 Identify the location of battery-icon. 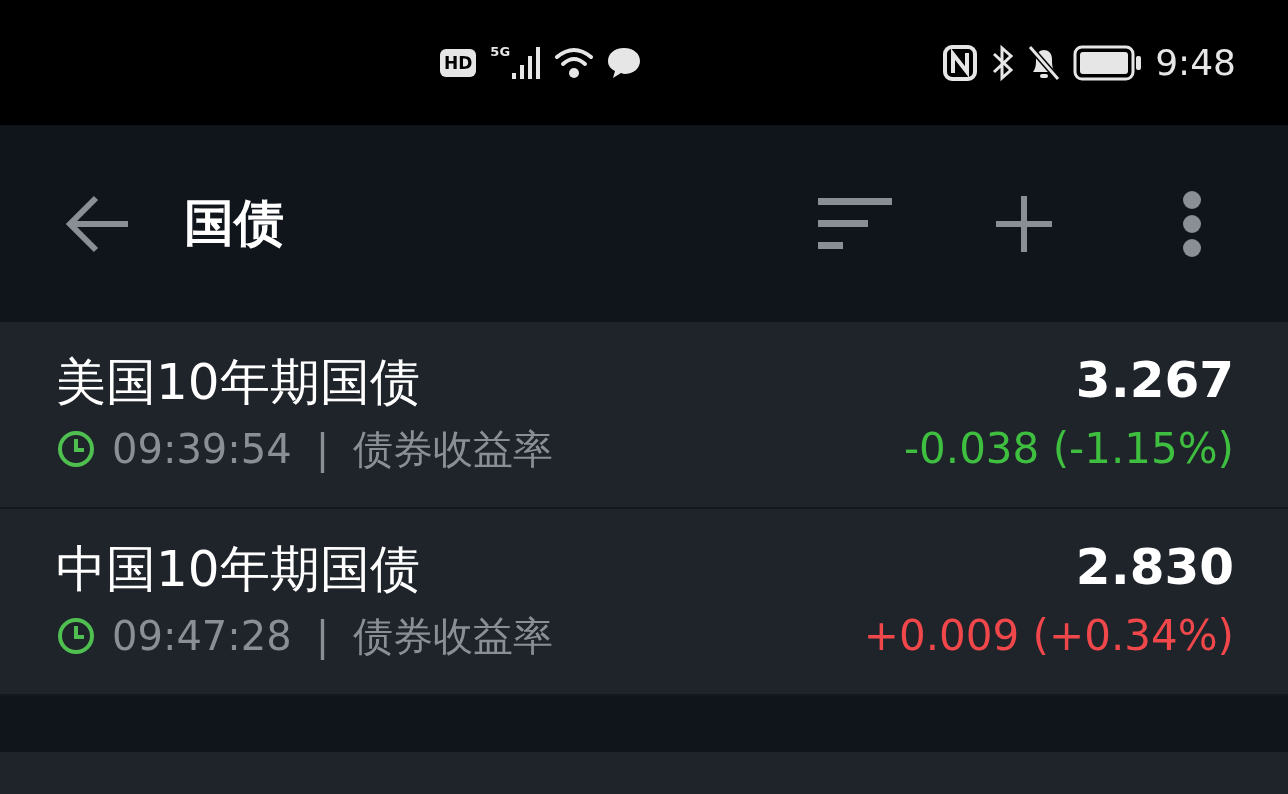
(1108, 62).